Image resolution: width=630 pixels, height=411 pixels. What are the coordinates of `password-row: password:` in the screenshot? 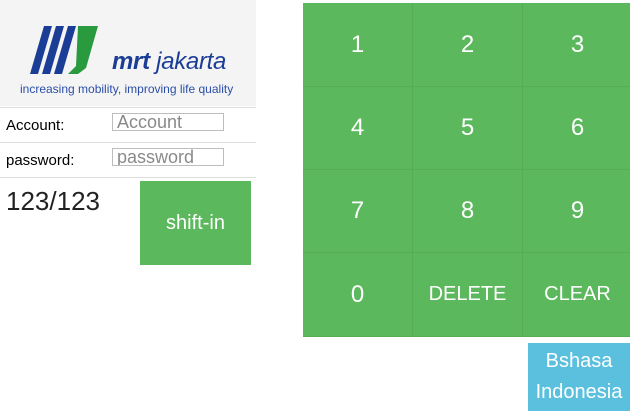 It's located at (128, 160).